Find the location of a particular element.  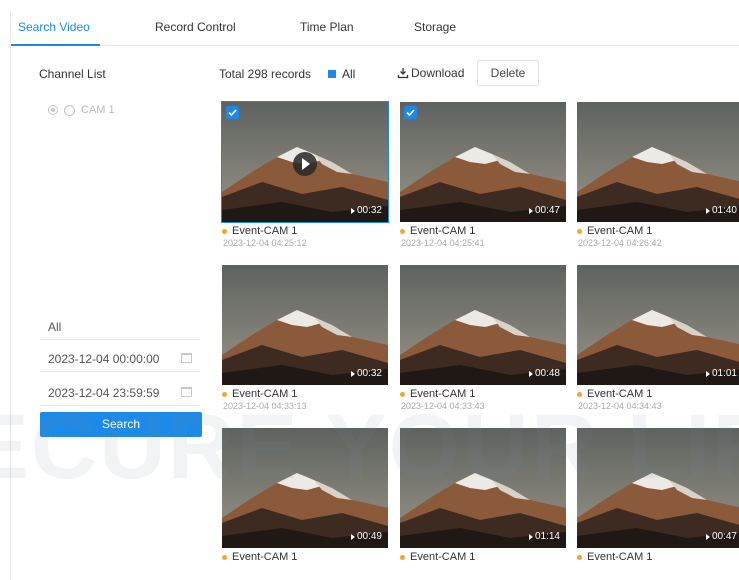

active-tab-indicator is located at coordinates (55, 45).